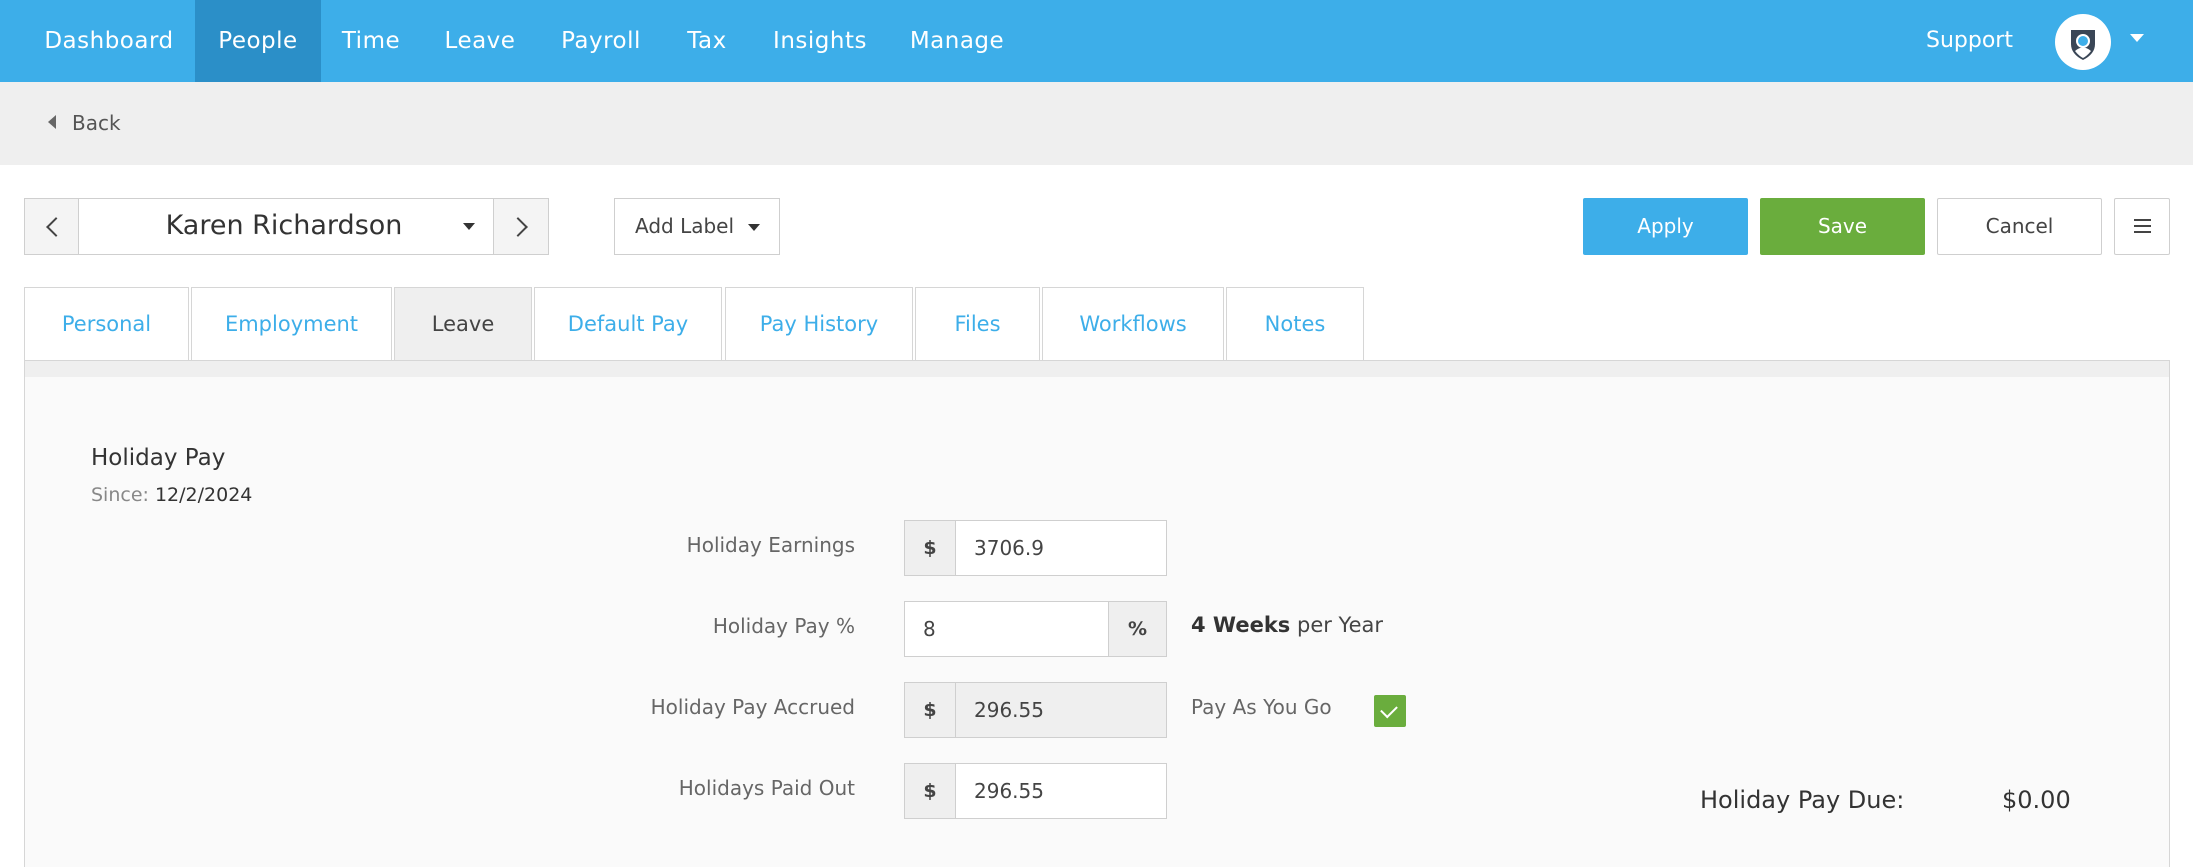 Image resolution: width=2193 pixels, height=867 pixels. Describe the element at coordinates (106, 324) in the screenshot. I see `tab-personal: Personal` at that location.